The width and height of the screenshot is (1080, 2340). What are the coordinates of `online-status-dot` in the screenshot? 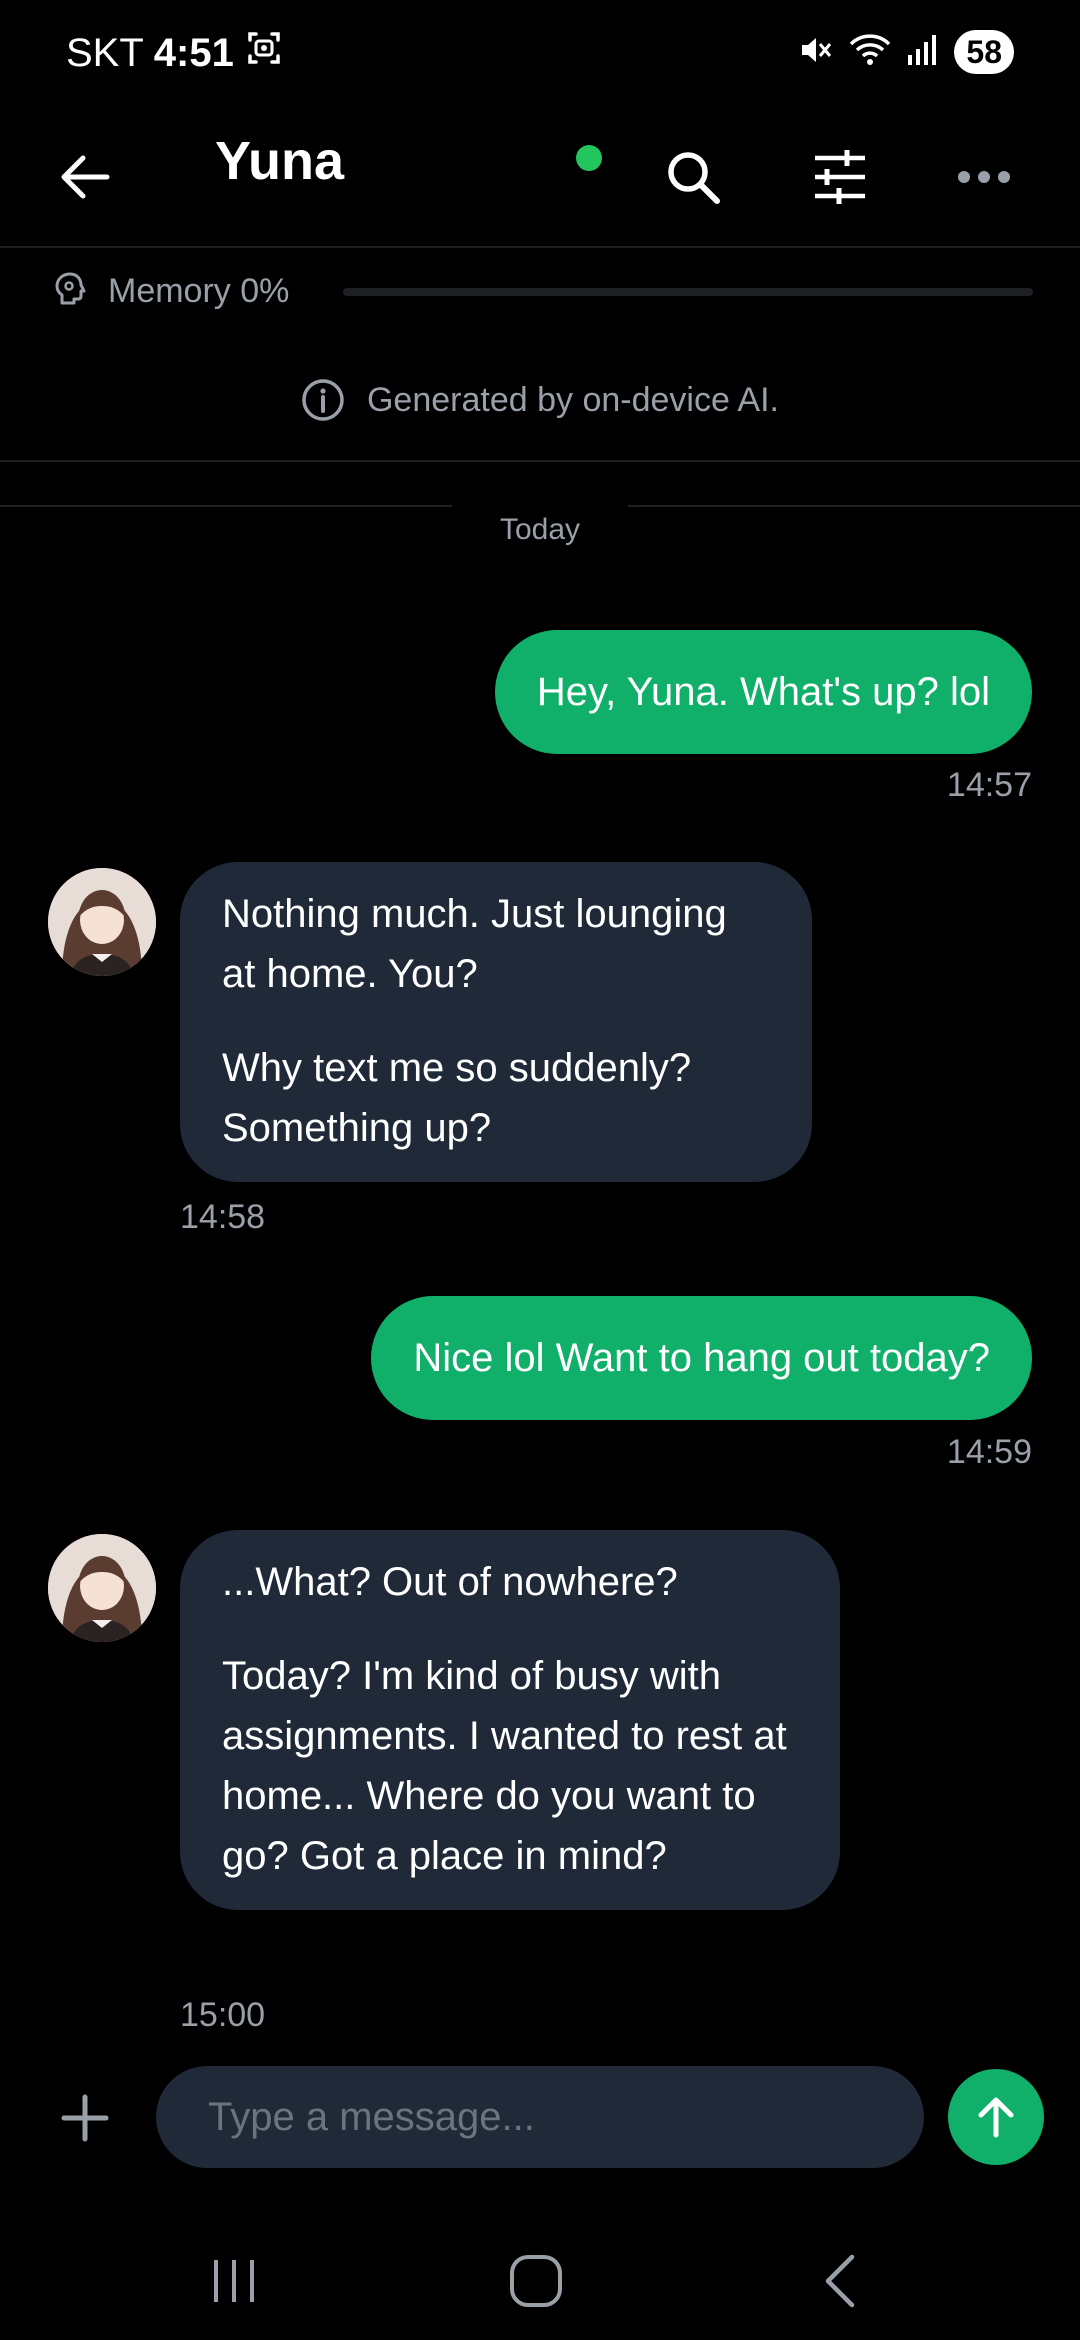 It's located at (589, 158).